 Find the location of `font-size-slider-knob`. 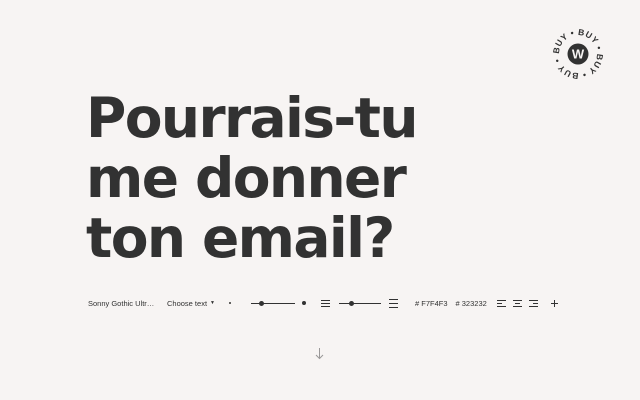

font-size-slider-knob is located at coordinates (262, 303).